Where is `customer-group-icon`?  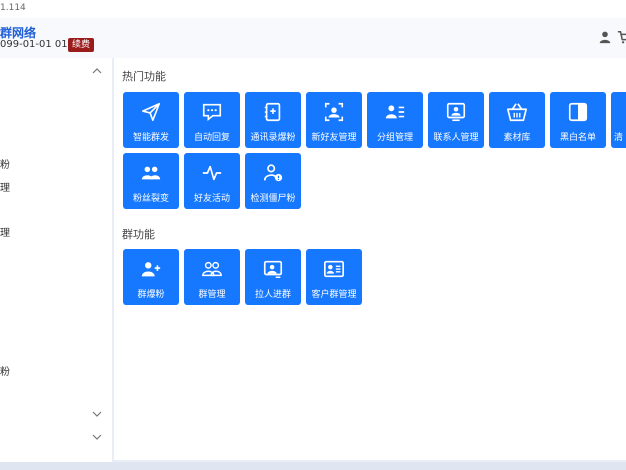 customer-group-icon is located at coordinates (334, 269).